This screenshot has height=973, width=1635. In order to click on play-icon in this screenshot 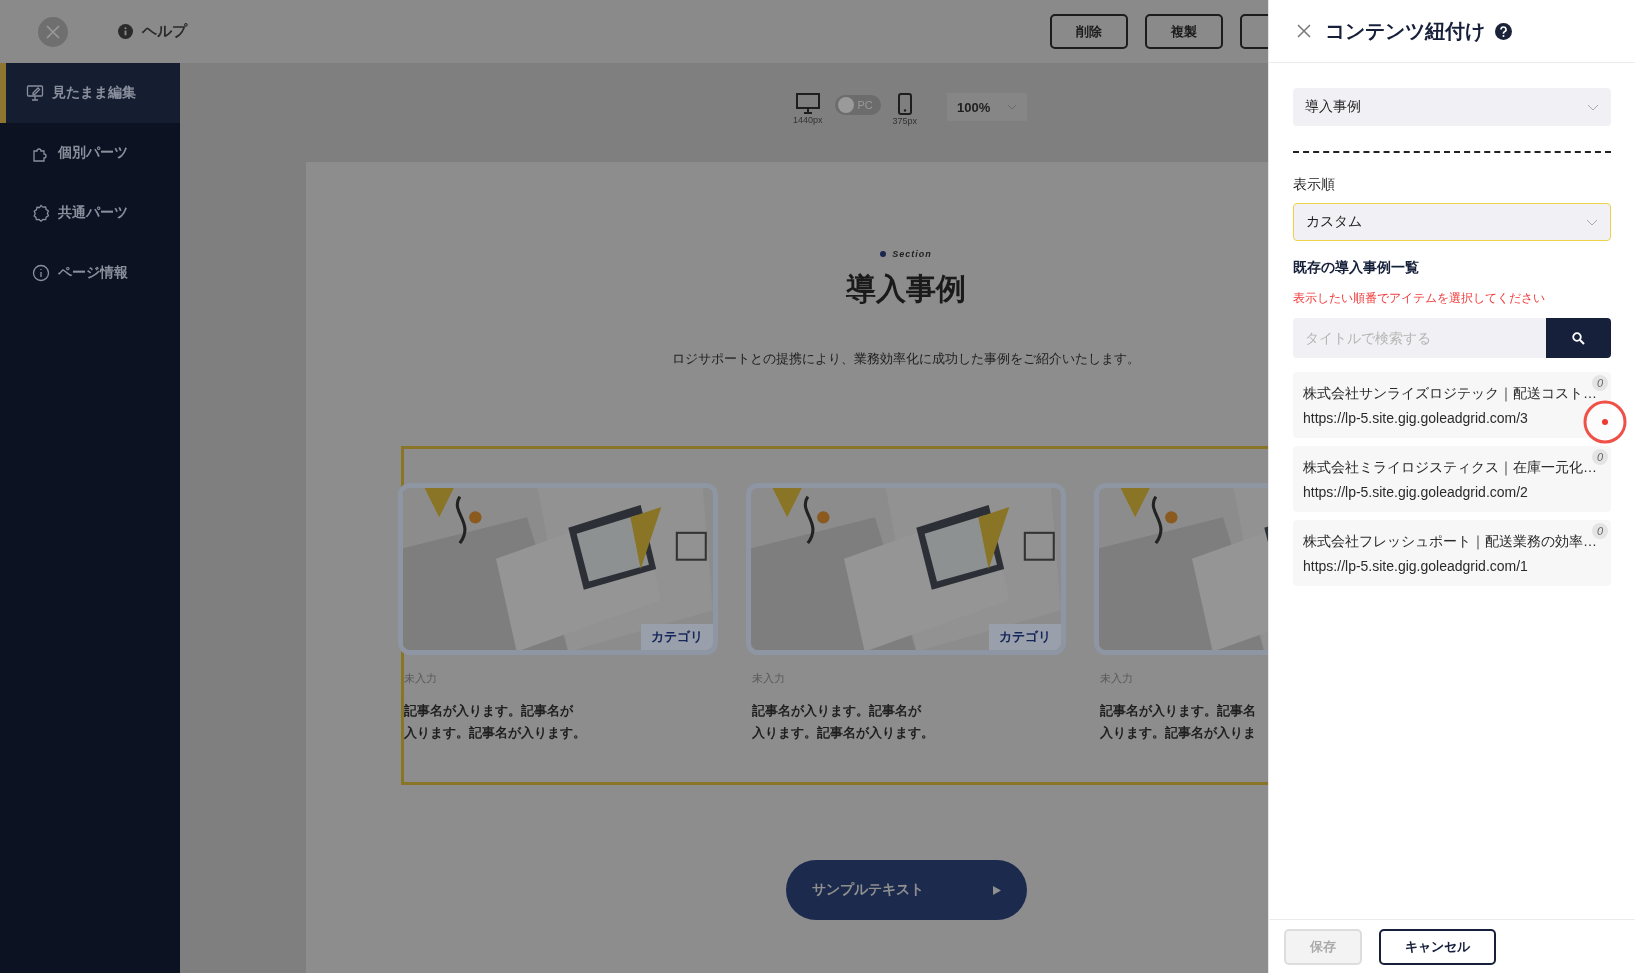, I will do `click(996, 890)`.